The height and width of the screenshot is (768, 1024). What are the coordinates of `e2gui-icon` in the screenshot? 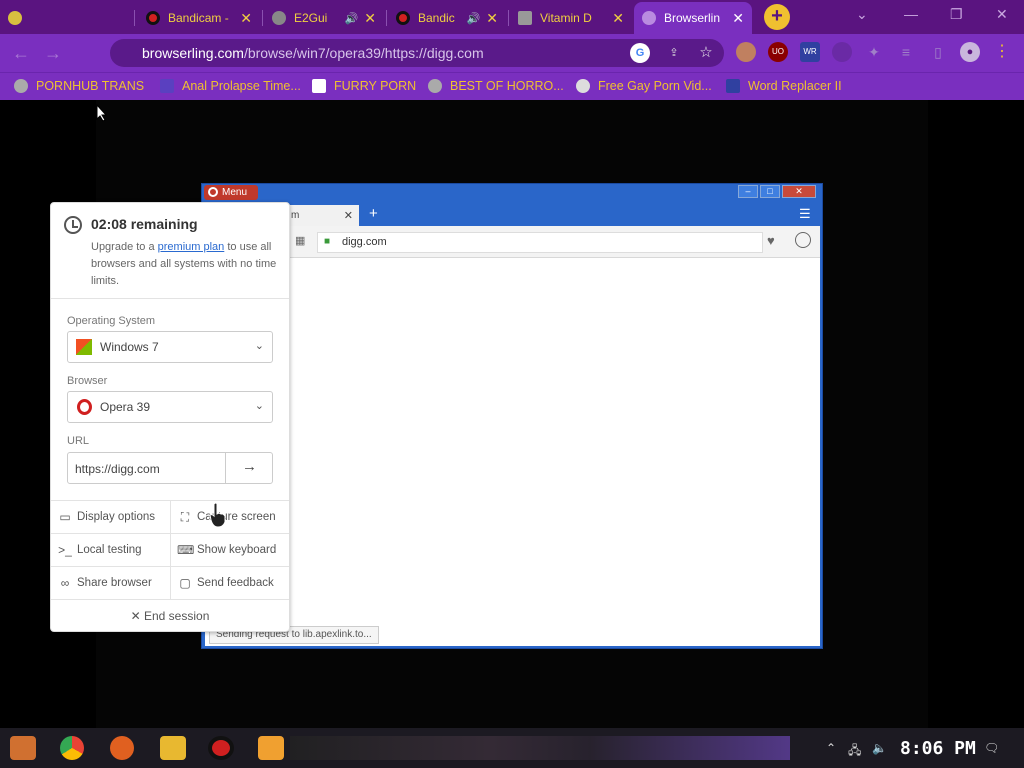 It's located at (279, 18).